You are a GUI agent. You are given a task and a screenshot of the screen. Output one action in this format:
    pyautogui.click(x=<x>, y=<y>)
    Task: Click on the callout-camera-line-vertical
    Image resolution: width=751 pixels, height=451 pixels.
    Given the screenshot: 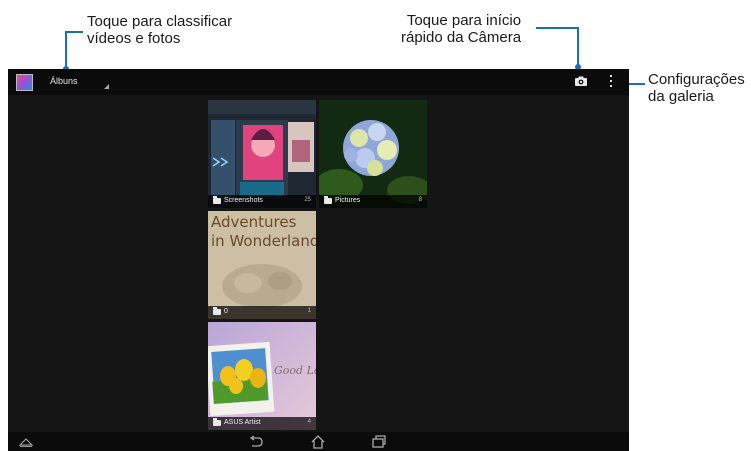 What is the action you would take?
    pyautogui.click(x=578, y=46)
    